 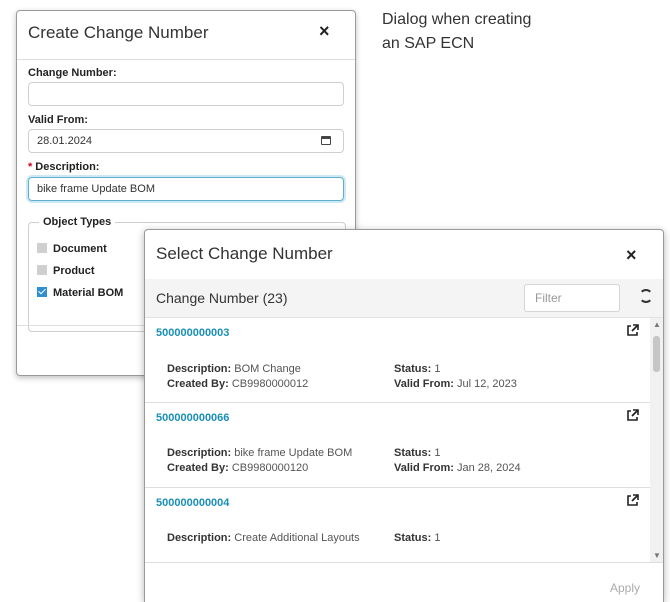 I want to click on list-toolbar: Change Number (23) Filter, so click(x=404, y=298).